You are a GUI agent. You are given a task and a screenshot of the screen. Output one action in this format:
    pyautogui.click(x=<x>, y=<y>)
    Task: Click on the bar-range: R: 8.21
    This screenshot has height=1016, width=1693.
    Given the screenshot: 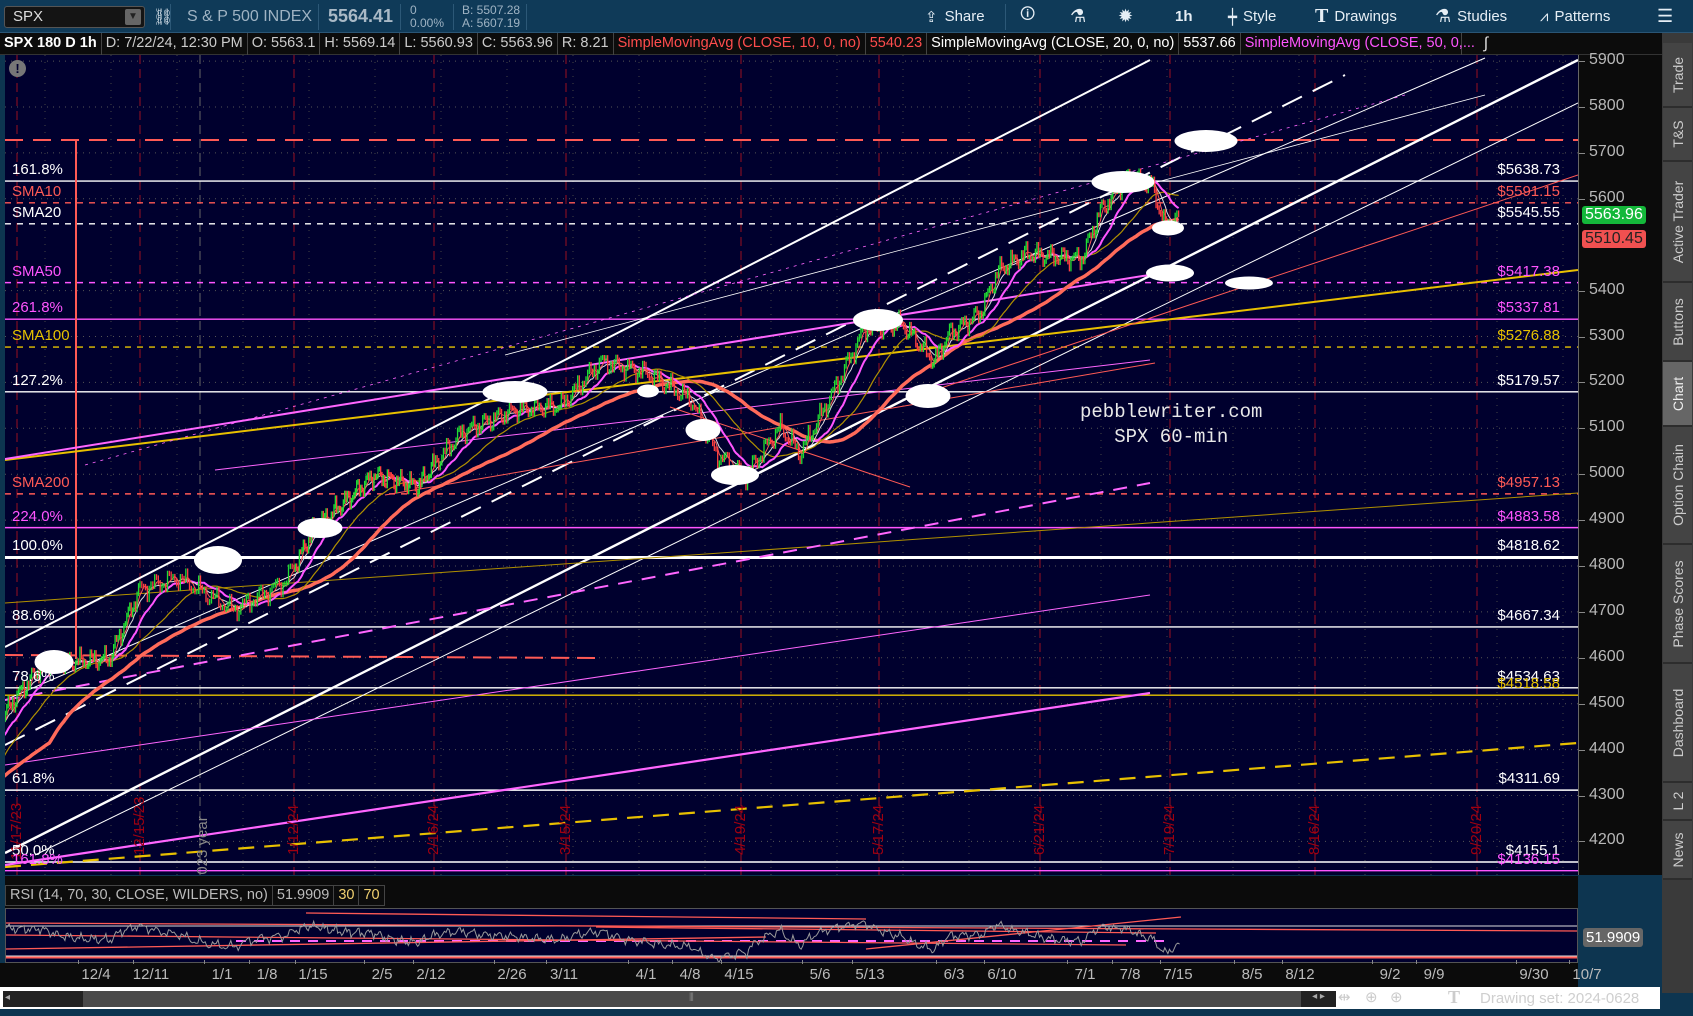 What is the action you would take?
    pyautogui.click(x=586, y=44)
    